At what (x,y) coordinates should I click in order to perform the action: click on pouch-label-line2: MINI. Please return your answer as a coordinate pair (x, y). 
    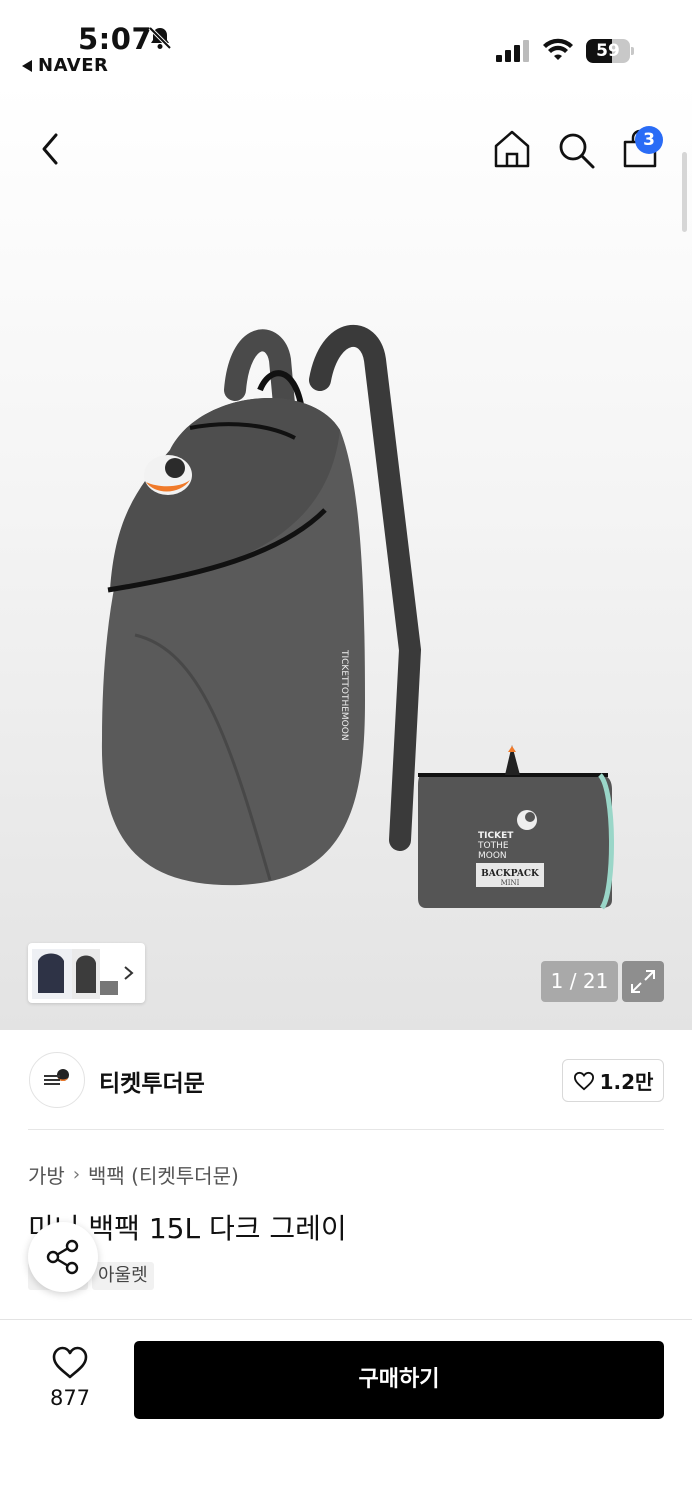
    Looking at the image, I should click on (510, 883).